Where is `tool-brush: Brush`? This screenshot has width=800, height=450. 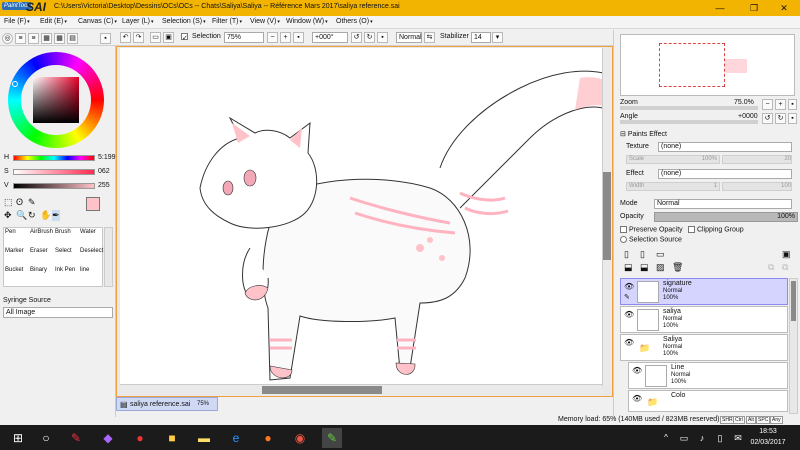
tool-brush: Brush is located at coordinates (63, 232).